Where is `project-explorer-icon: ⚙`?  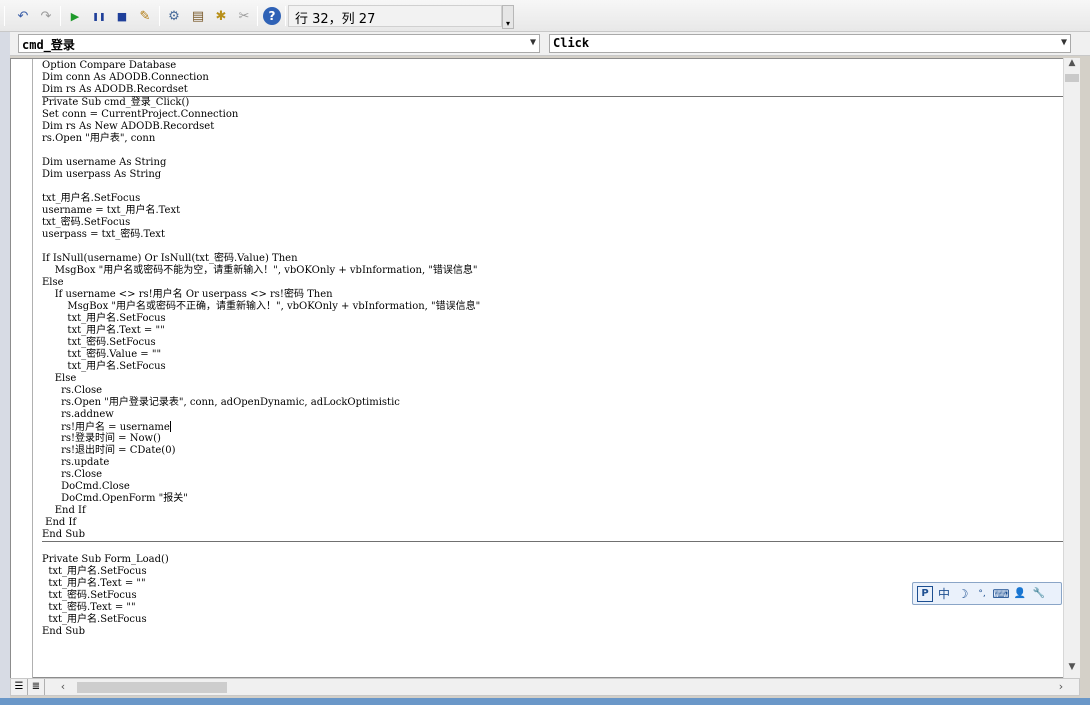 project-explorer-icon: ⚙ is located at coordinates (174, 16).